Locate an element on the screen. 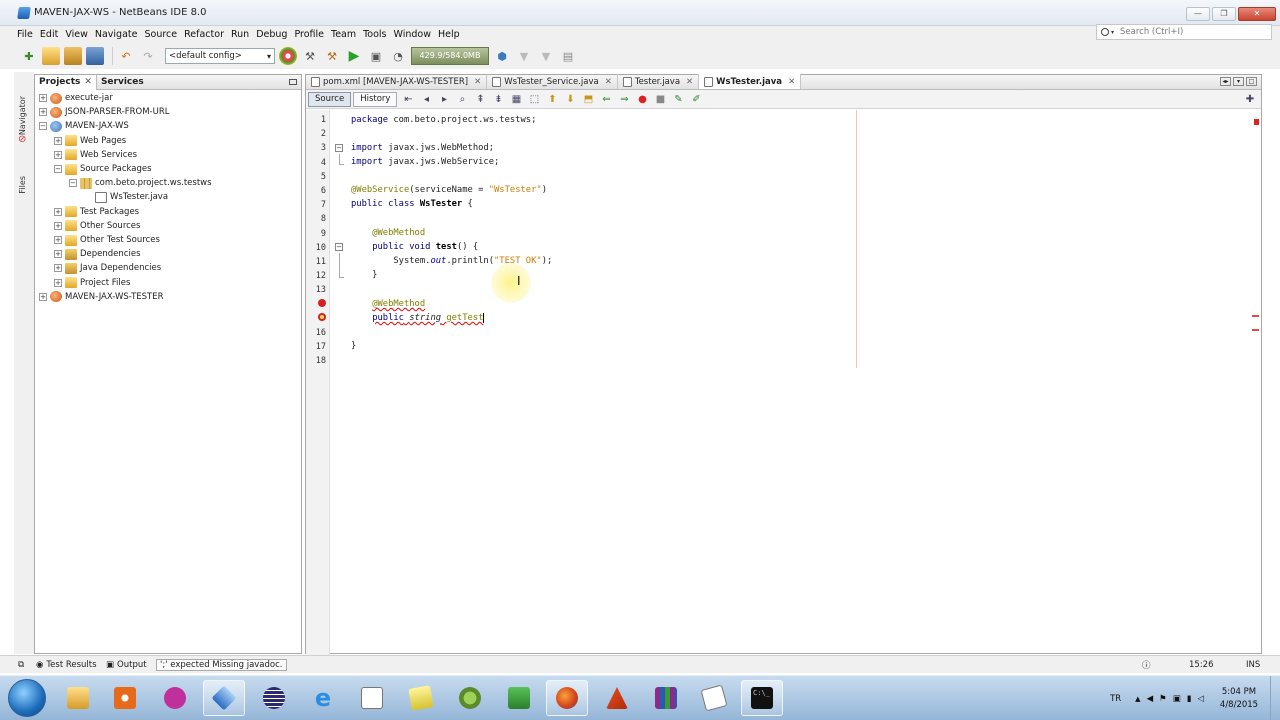 The height and width of the screenshot is (720, 1280). flag-icon: ⚑ is located at coordinates (1163, 699).